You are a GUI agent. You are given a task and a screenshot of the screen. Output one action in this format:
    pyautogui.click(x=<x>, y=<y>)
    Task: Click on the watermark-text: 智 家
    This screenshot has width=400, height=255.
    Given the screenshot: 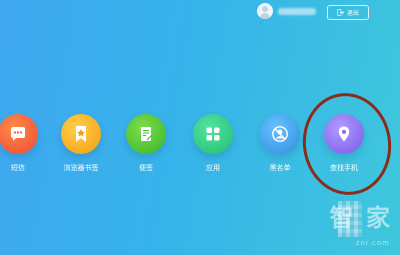 What is the action you would take?
    pyautogui.click(x=360, y=218)
    